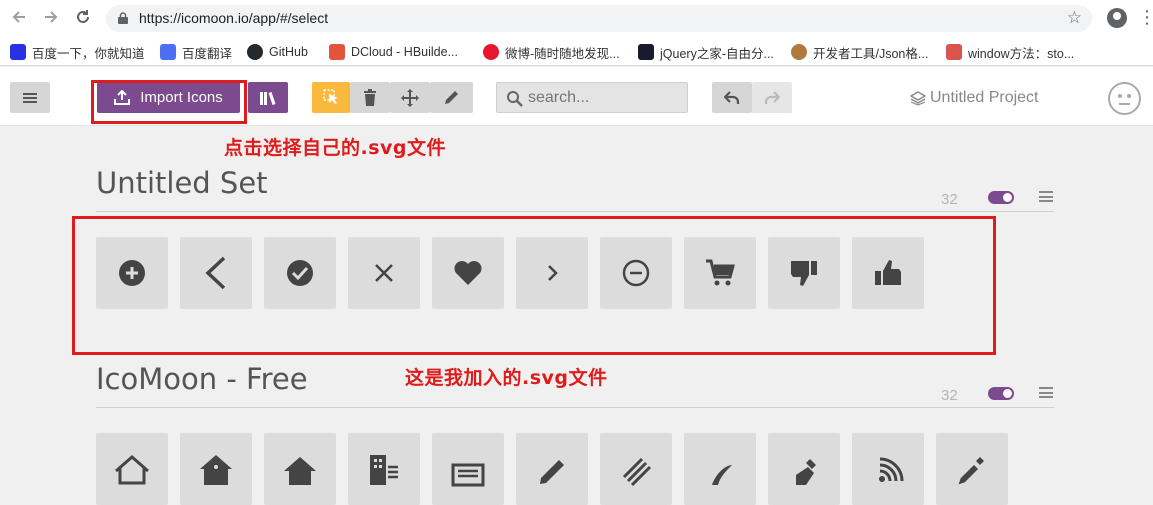 The height and width of the screenshot is (505, 1153). Describe the element at coordinates (335, 148) in the screenshot. I see `import-annotation: 点击选择自己的.svg文件` at that location.